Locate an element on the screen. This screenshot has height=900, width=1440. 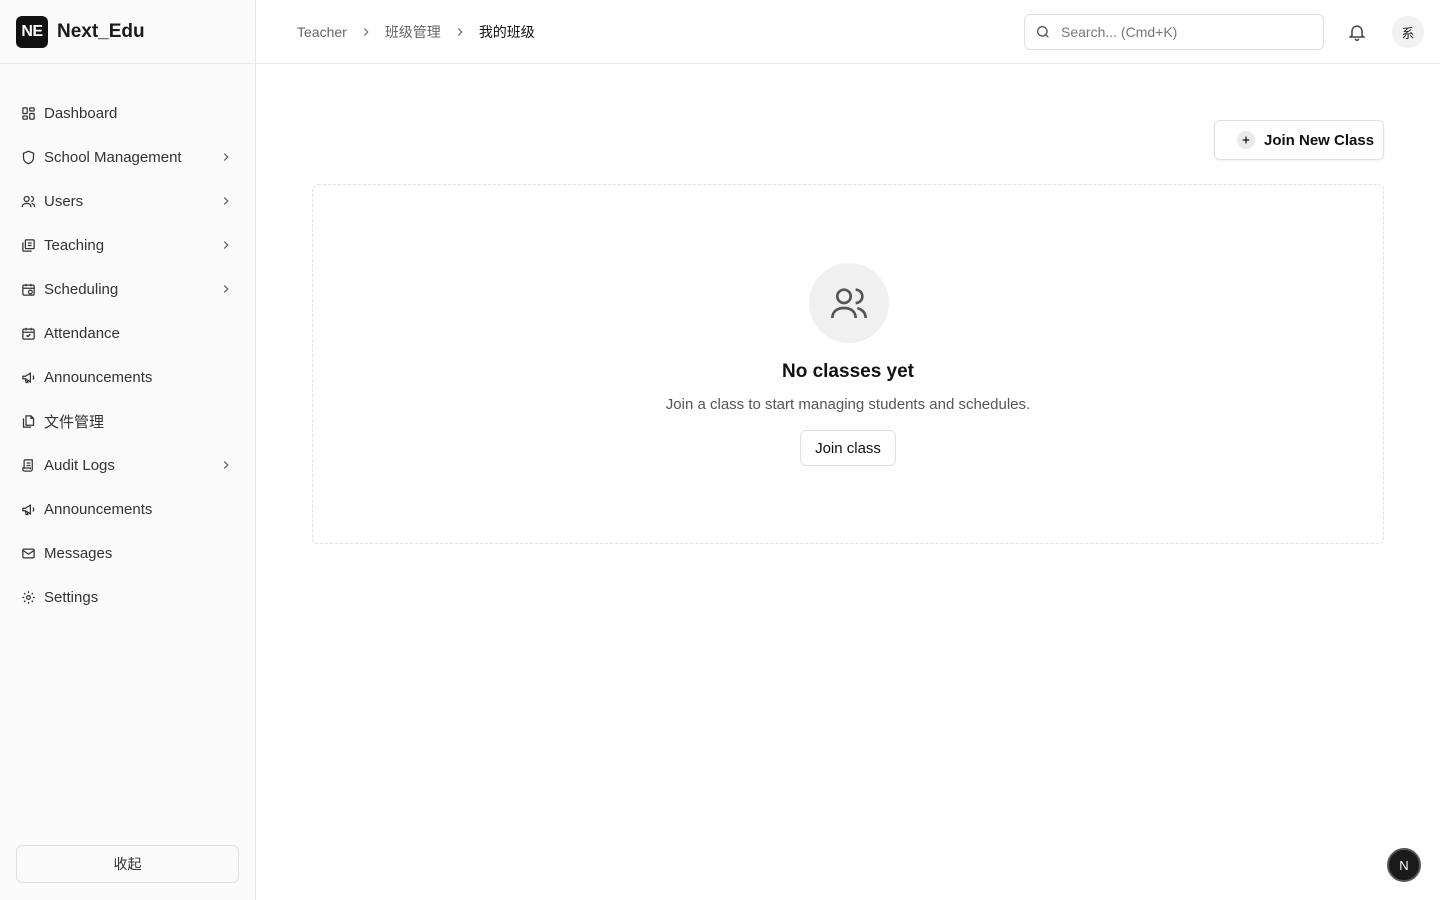
dashboard-icon is located at coordinates (28, 113).